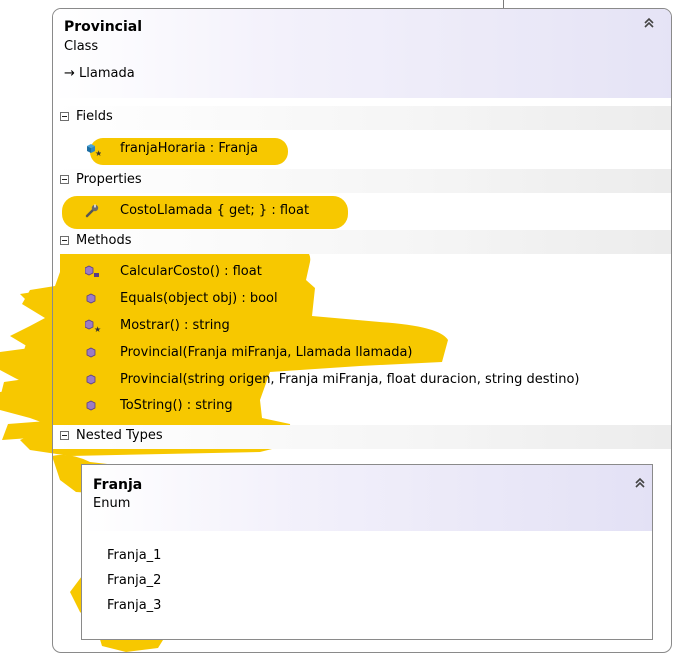 Image resolution: width=674 pixels, height=657 pixels. What do you see at coordinates (109, 179) in the screenshot?
I see `section-label: Properties` at bounding box center [109, 179].